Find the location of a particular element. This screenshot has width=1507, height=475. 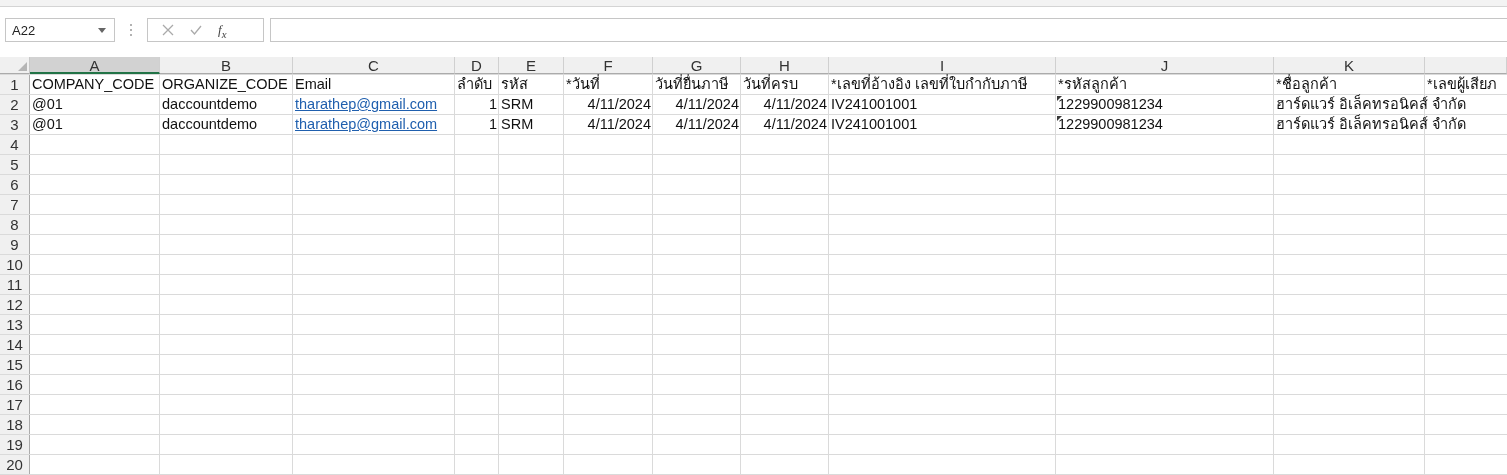

table-cell-text: ORGANIZE_CODE is located at coordinates (225, 84).